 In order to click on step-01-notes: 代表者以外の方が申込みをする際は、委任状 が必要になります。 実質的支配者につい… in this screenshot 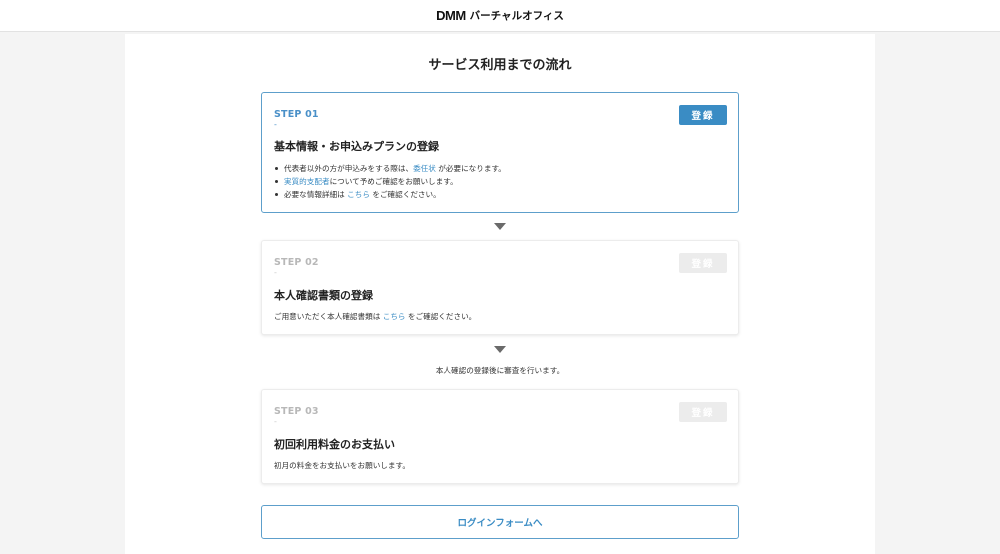, I will do `click(390, 181)`.